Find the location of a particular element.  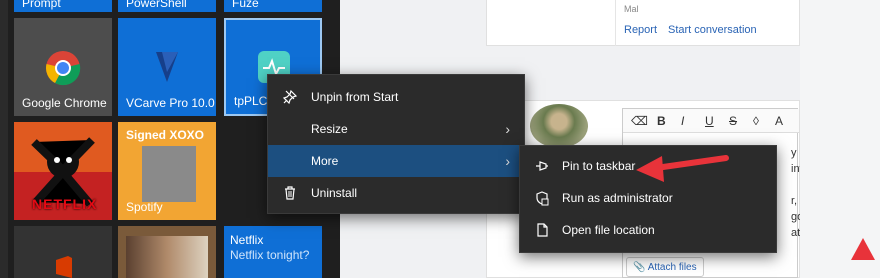

menu-item-uninstall: Uninstall is located at coordinates (396, 193).